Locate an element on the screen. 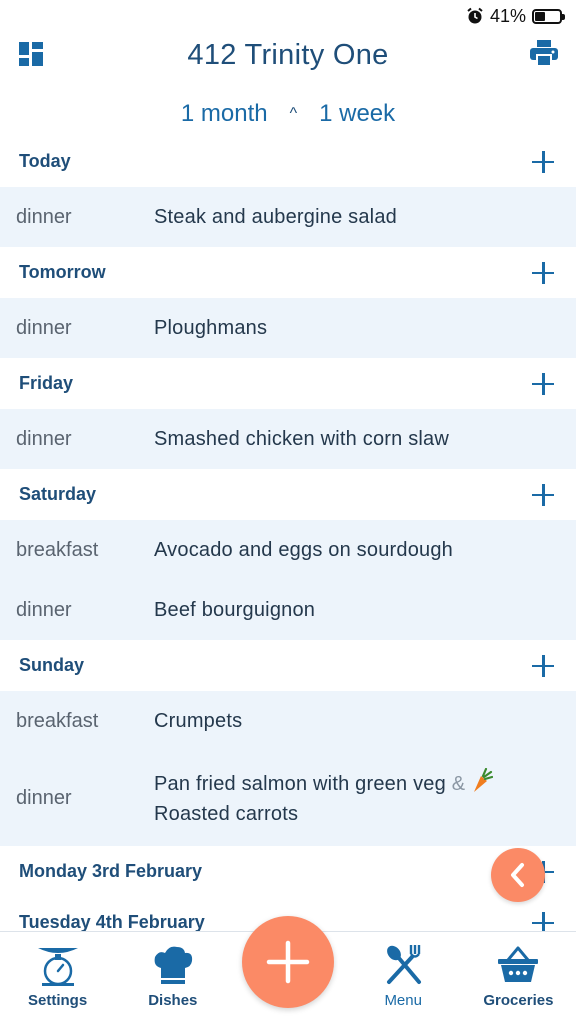 The image size is (576, 1024). day-header: Friday is located at coordinates (288, 383).